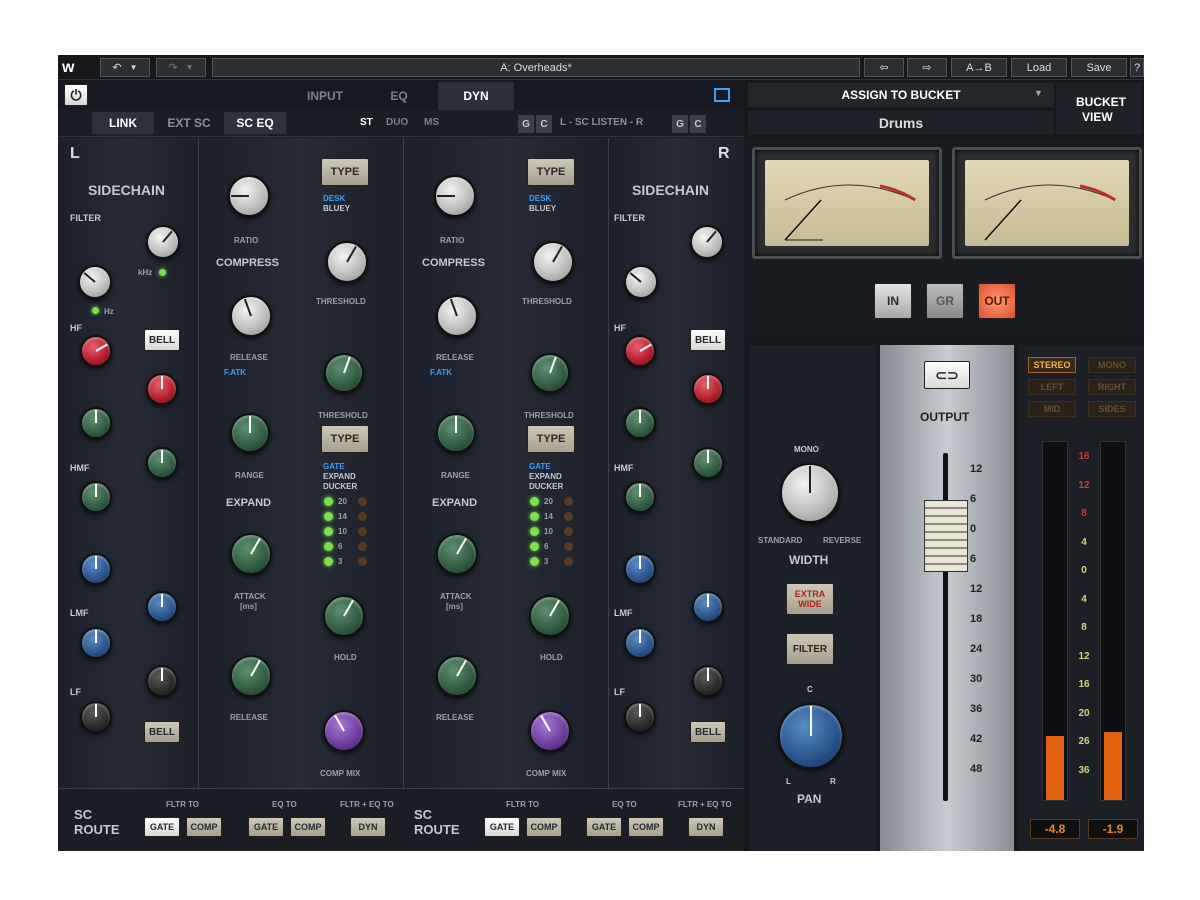  Describe the element at coordinates (947, 375) in the screenshot. I see `link-fader-button: ⊂⊃` at that location.